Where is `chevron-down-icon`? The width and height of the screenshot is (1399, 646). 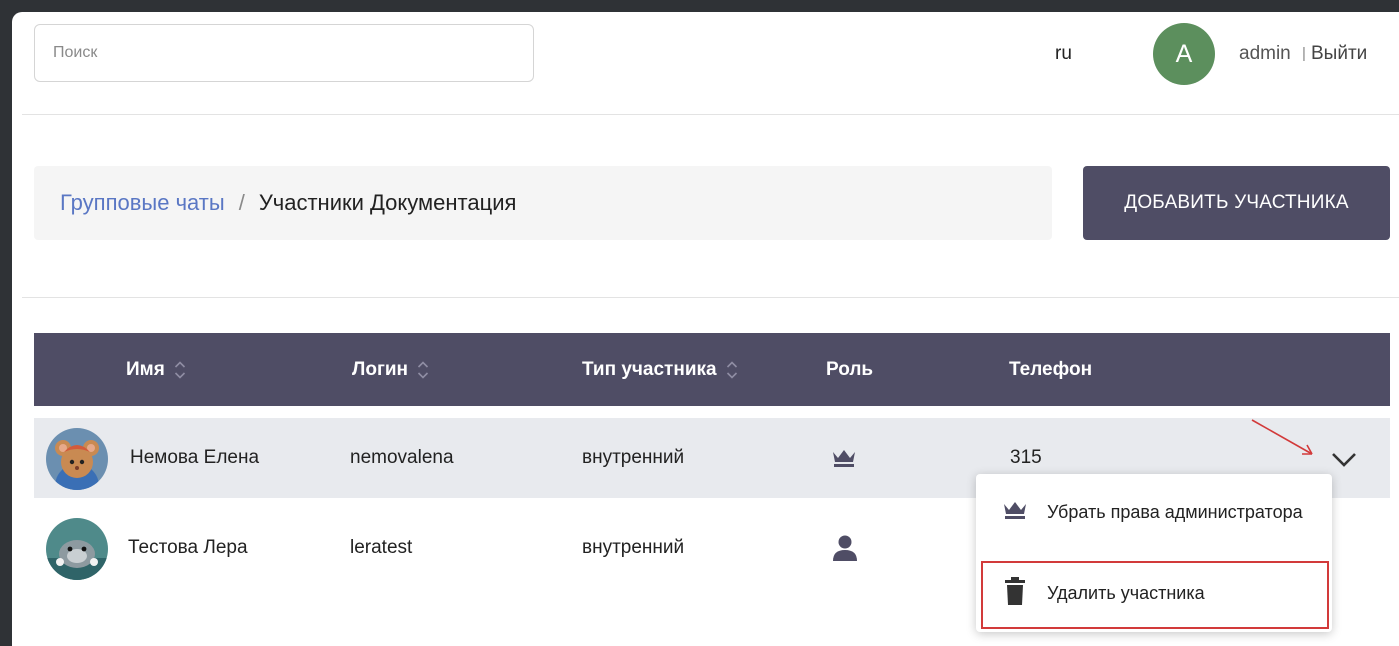 chevron-down-icon is located at coordinates (1344, 459).